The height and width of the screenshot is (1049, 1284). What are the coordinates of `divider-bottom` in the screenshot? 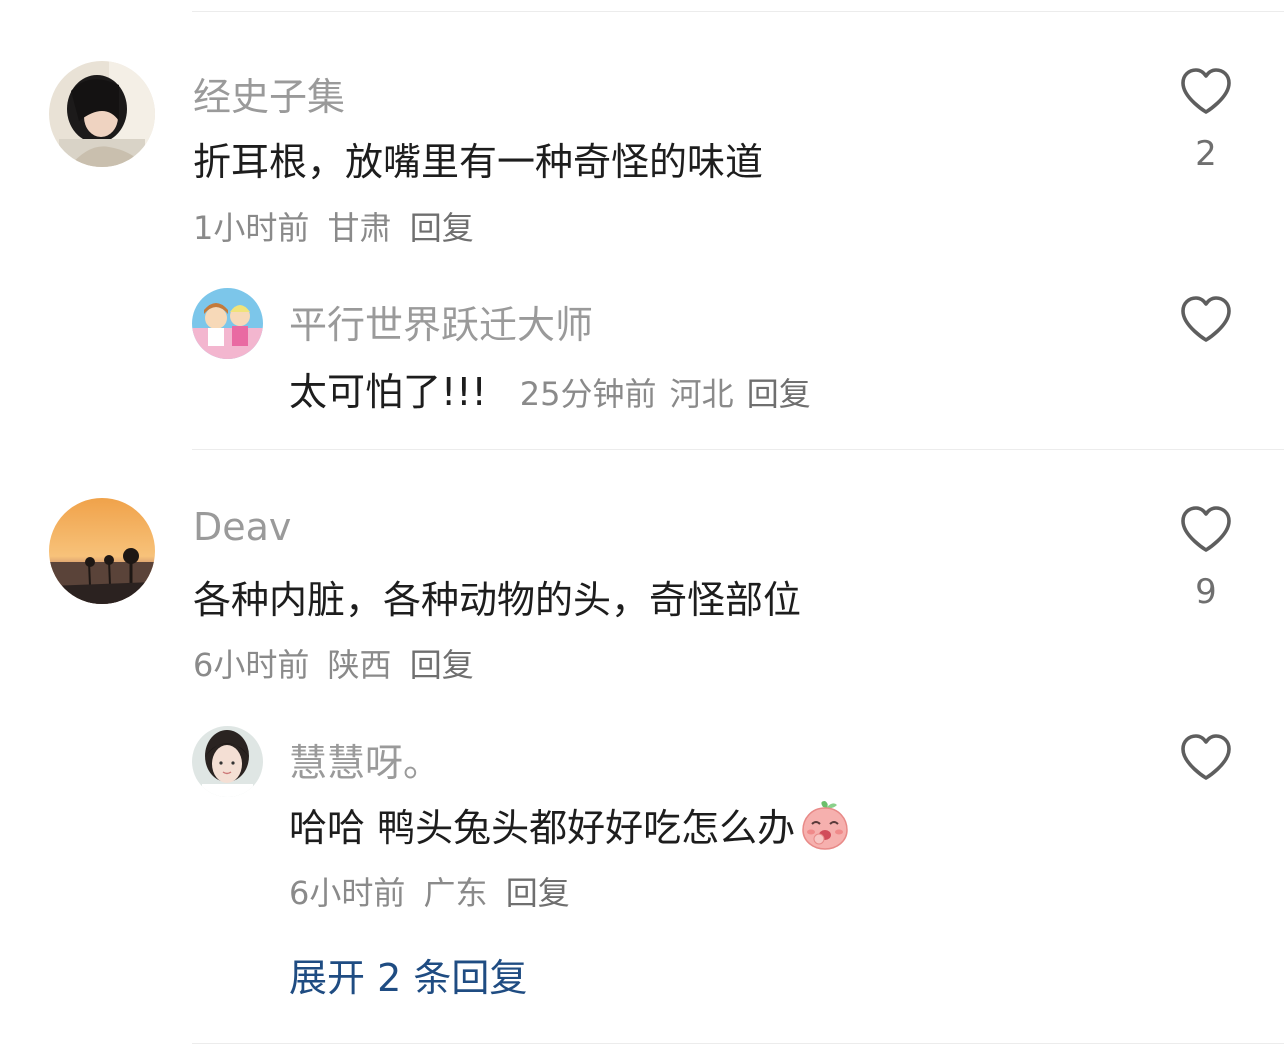 It's located at (738, 1043).